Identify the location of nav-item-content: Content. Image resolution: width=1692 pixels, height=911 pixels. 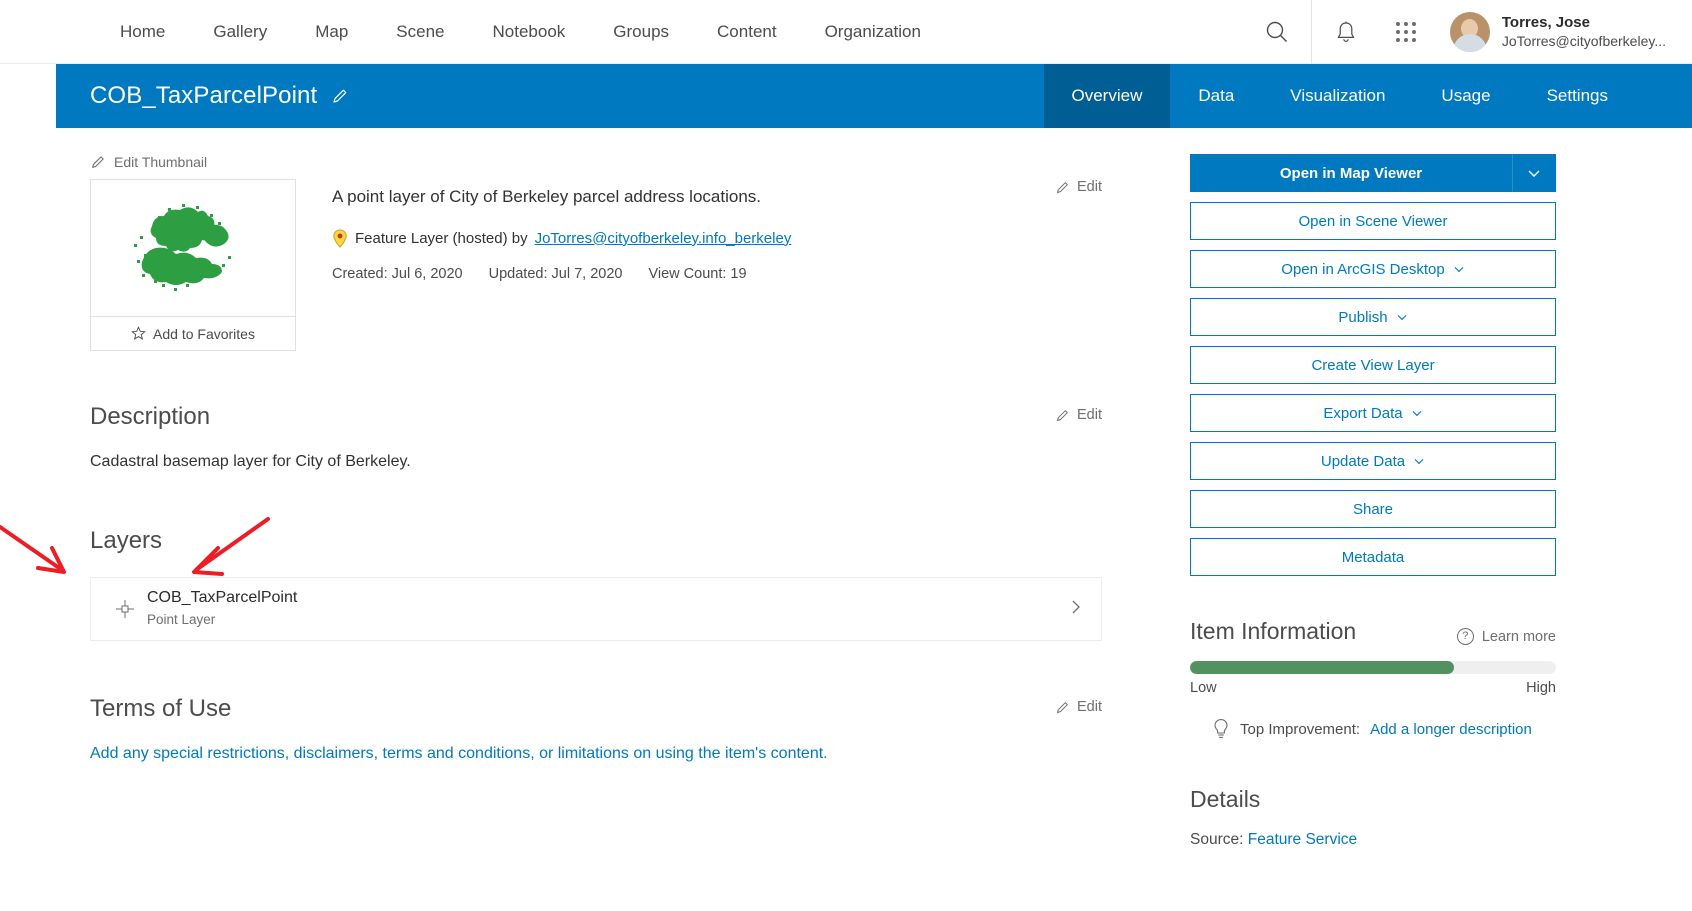
(747, 32).